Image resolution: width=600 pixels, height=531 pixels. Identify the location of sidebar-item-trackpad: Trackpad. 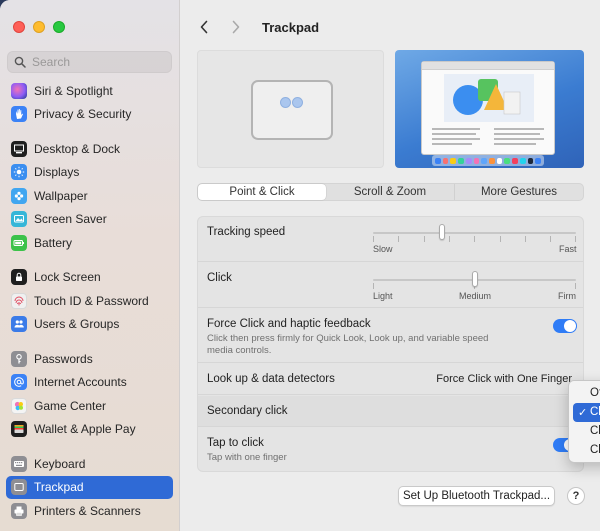
(89, 487).